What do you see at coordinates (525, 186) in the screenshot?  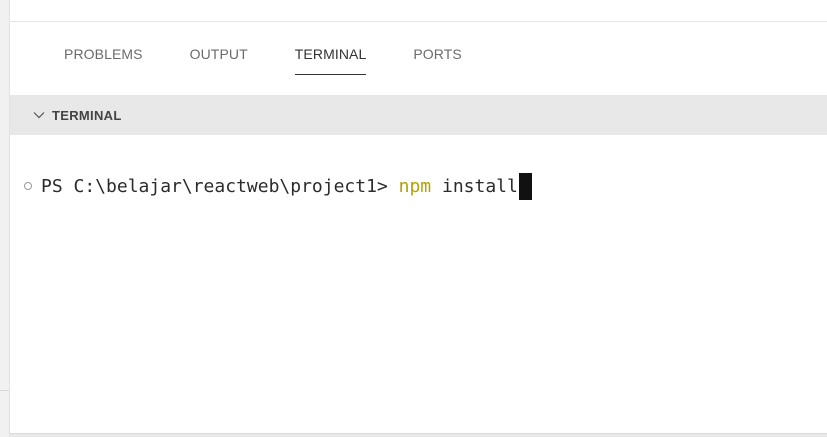 I see `text-cursor` at bounding box center [525, 186].